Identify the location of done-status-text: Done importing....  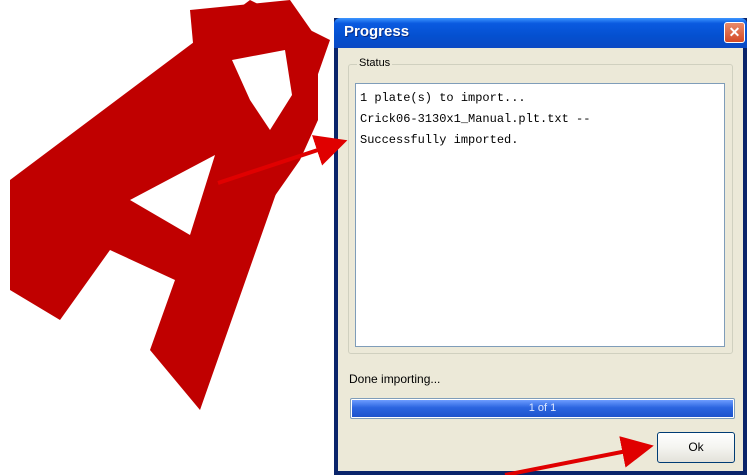
(395, 379).